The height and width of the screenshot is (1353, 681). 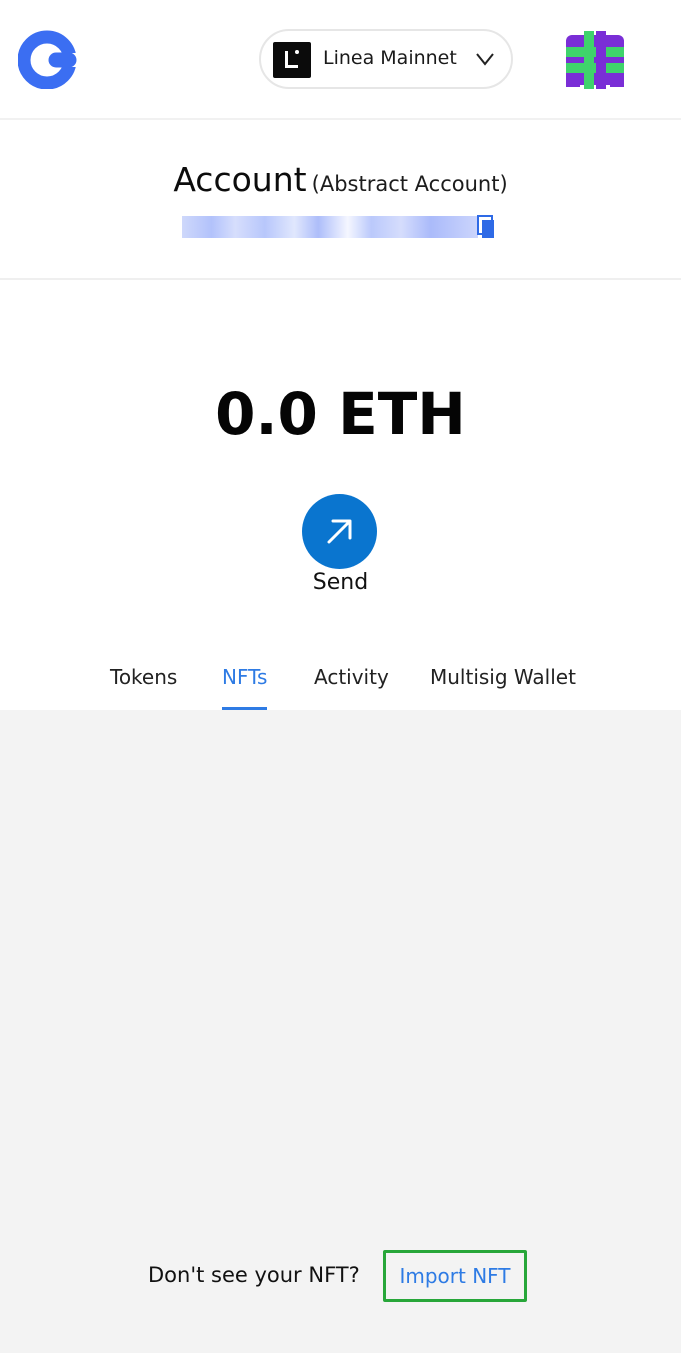 I want to click on empty-prompt: Don't see your NFT?, so click(x=254, y=1275).